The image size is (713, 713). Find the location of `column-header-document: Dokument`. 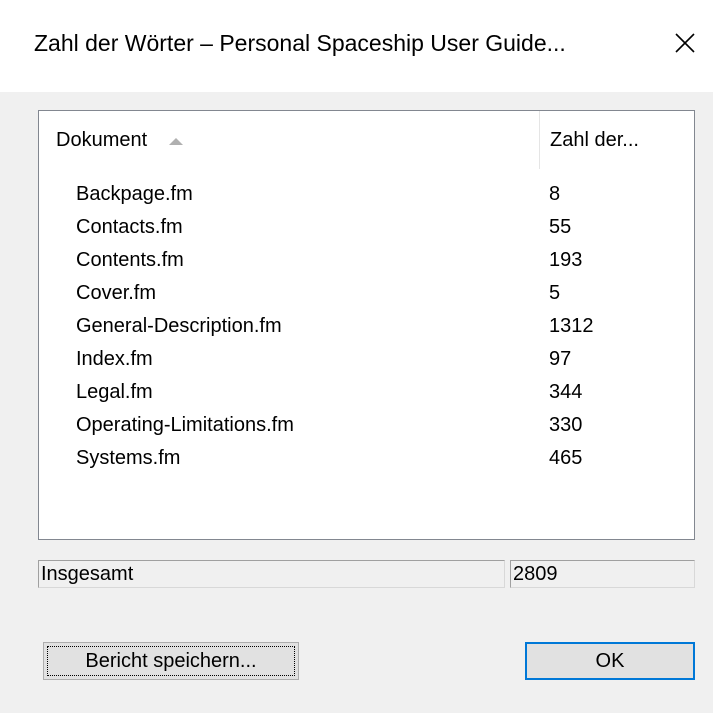

column-header-document: Dokument is located at coordinates (289, 140).